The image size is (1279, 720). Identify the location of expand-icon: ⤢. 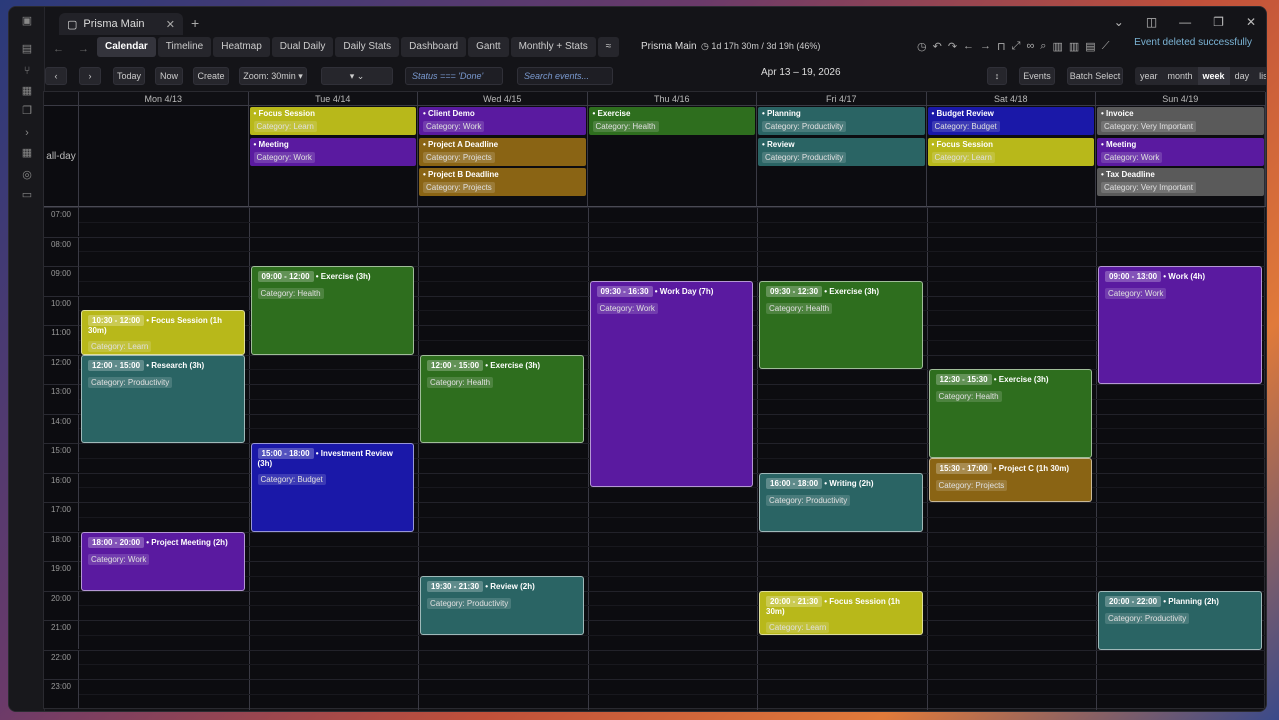
(1016, 46).